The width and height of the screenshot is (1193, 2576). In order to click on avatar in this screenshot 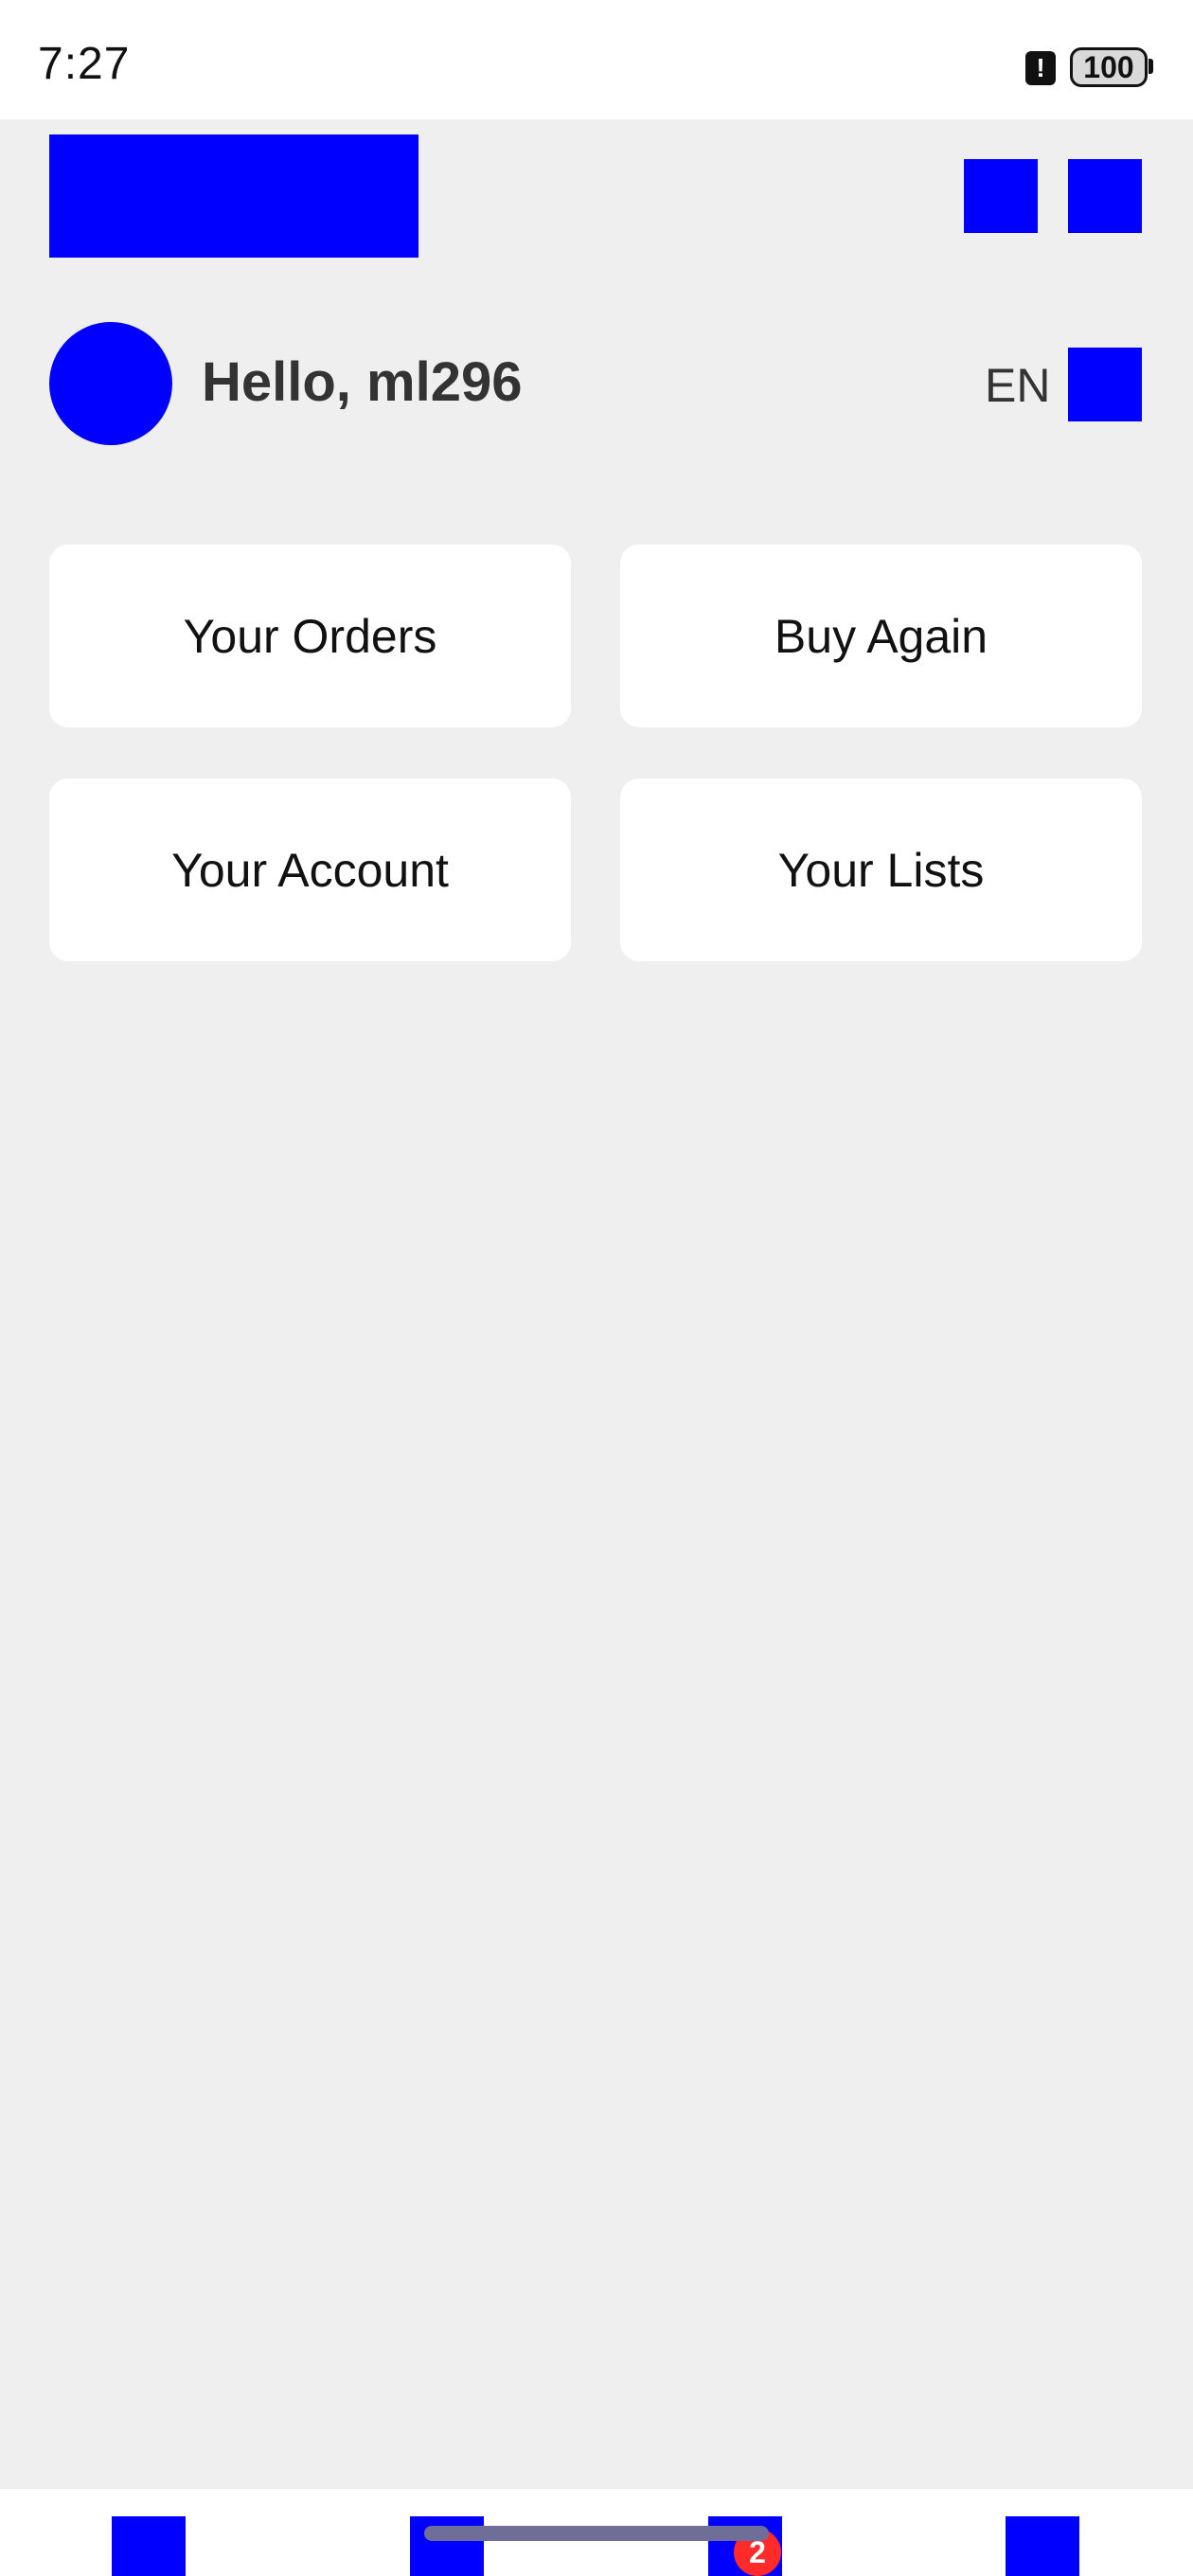, I will do `click(110, 383)`.